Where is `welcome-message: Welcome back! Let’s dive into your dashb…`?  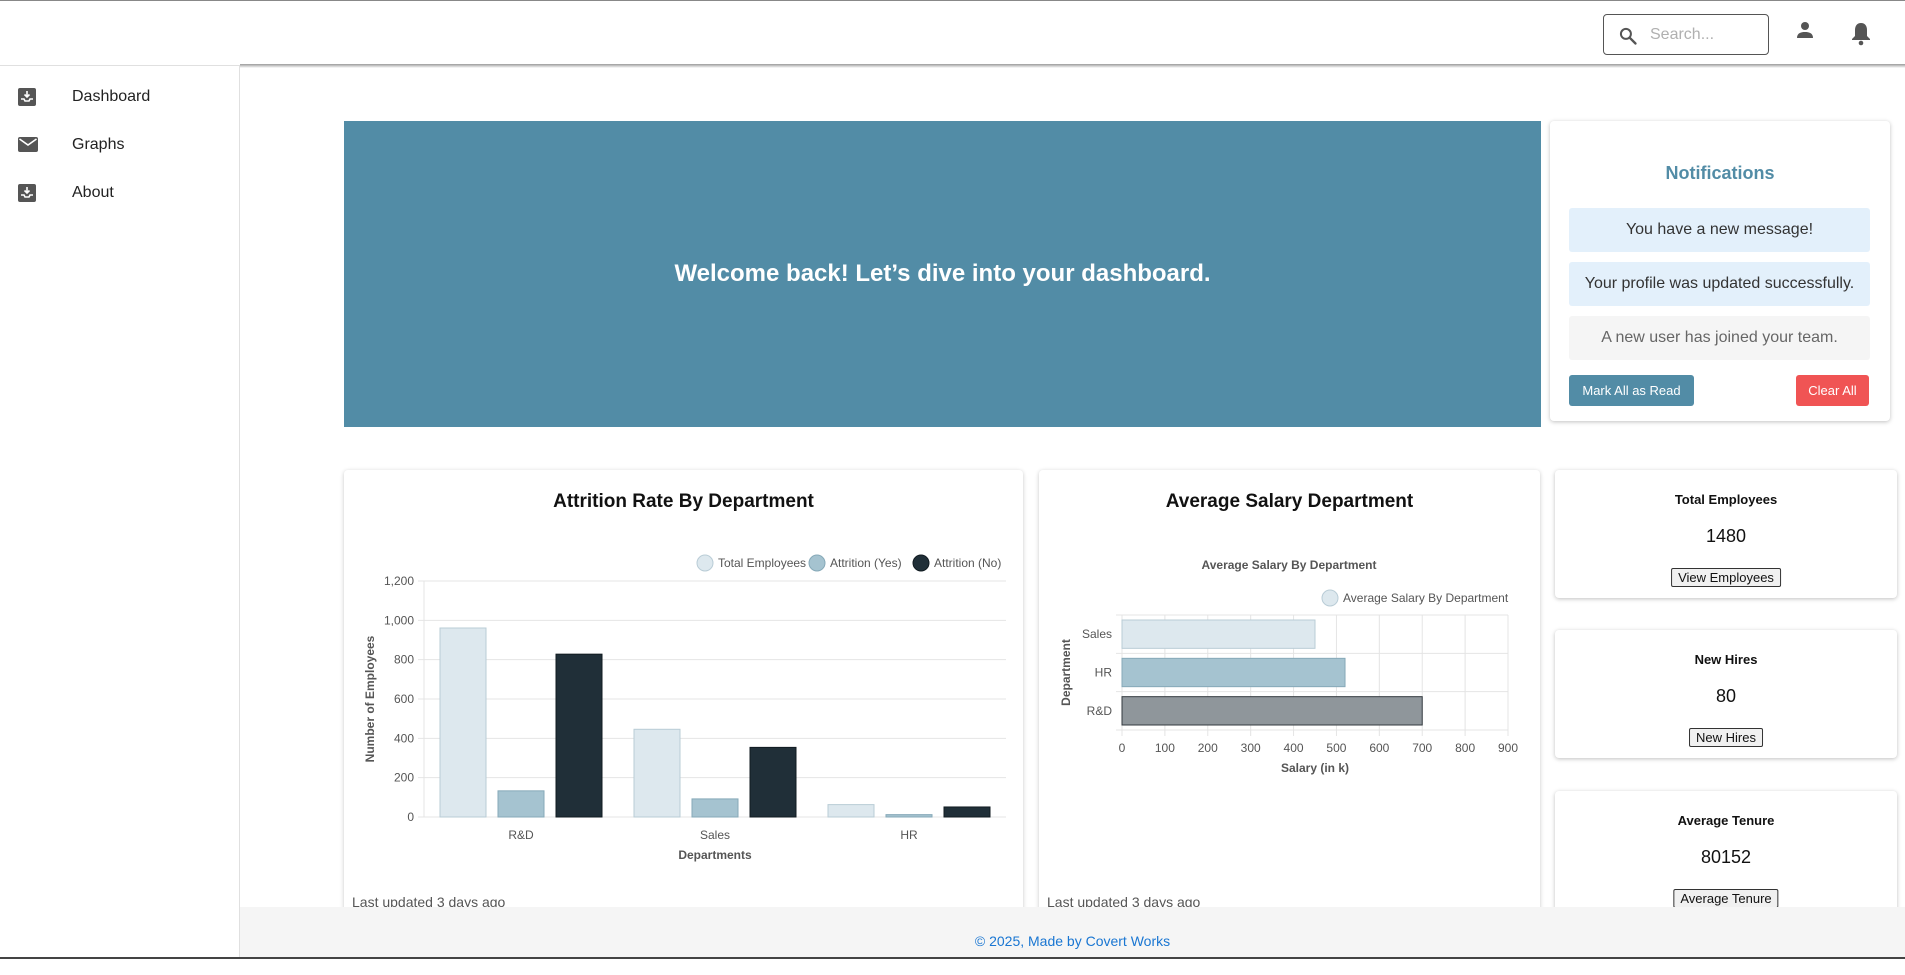 welcome-message: Welcome back! Let’s dive into your dashb… is located at coordinates (942, 273).